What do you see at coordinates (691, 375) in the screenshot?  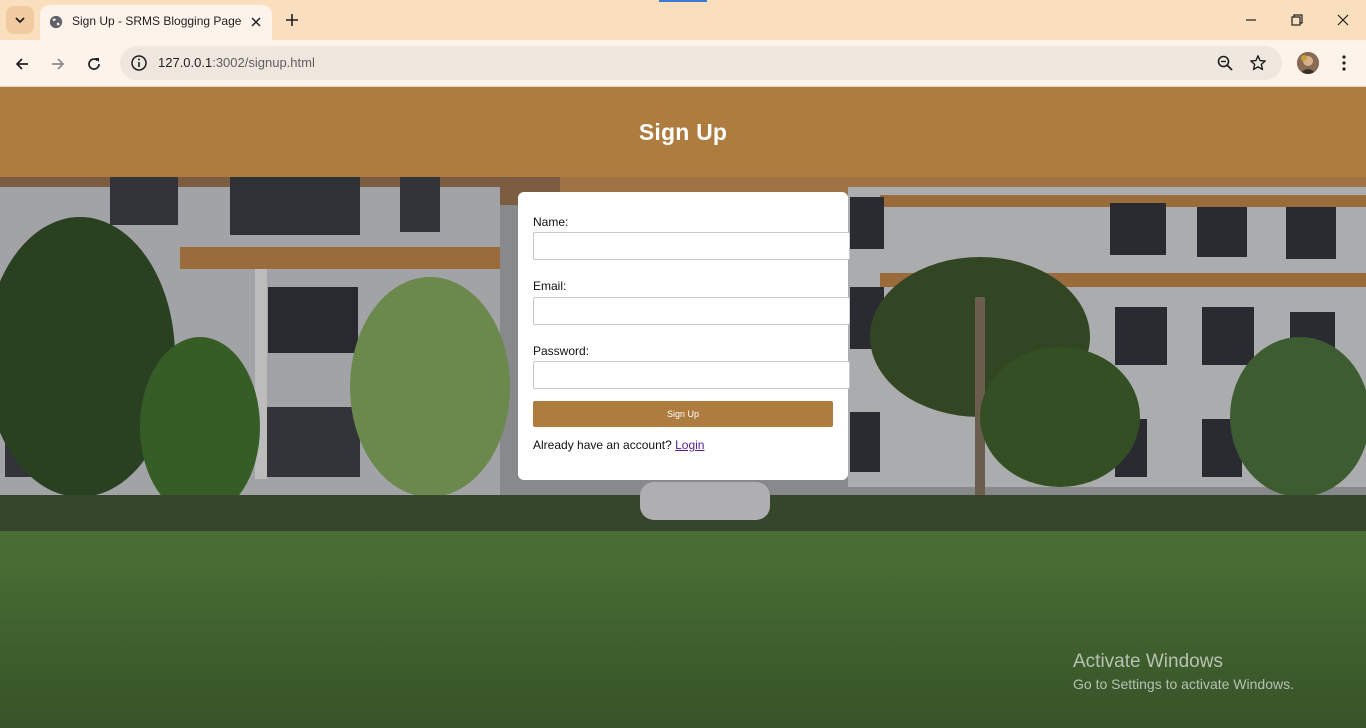 I see `password-input` at bounding box center [691, 375].